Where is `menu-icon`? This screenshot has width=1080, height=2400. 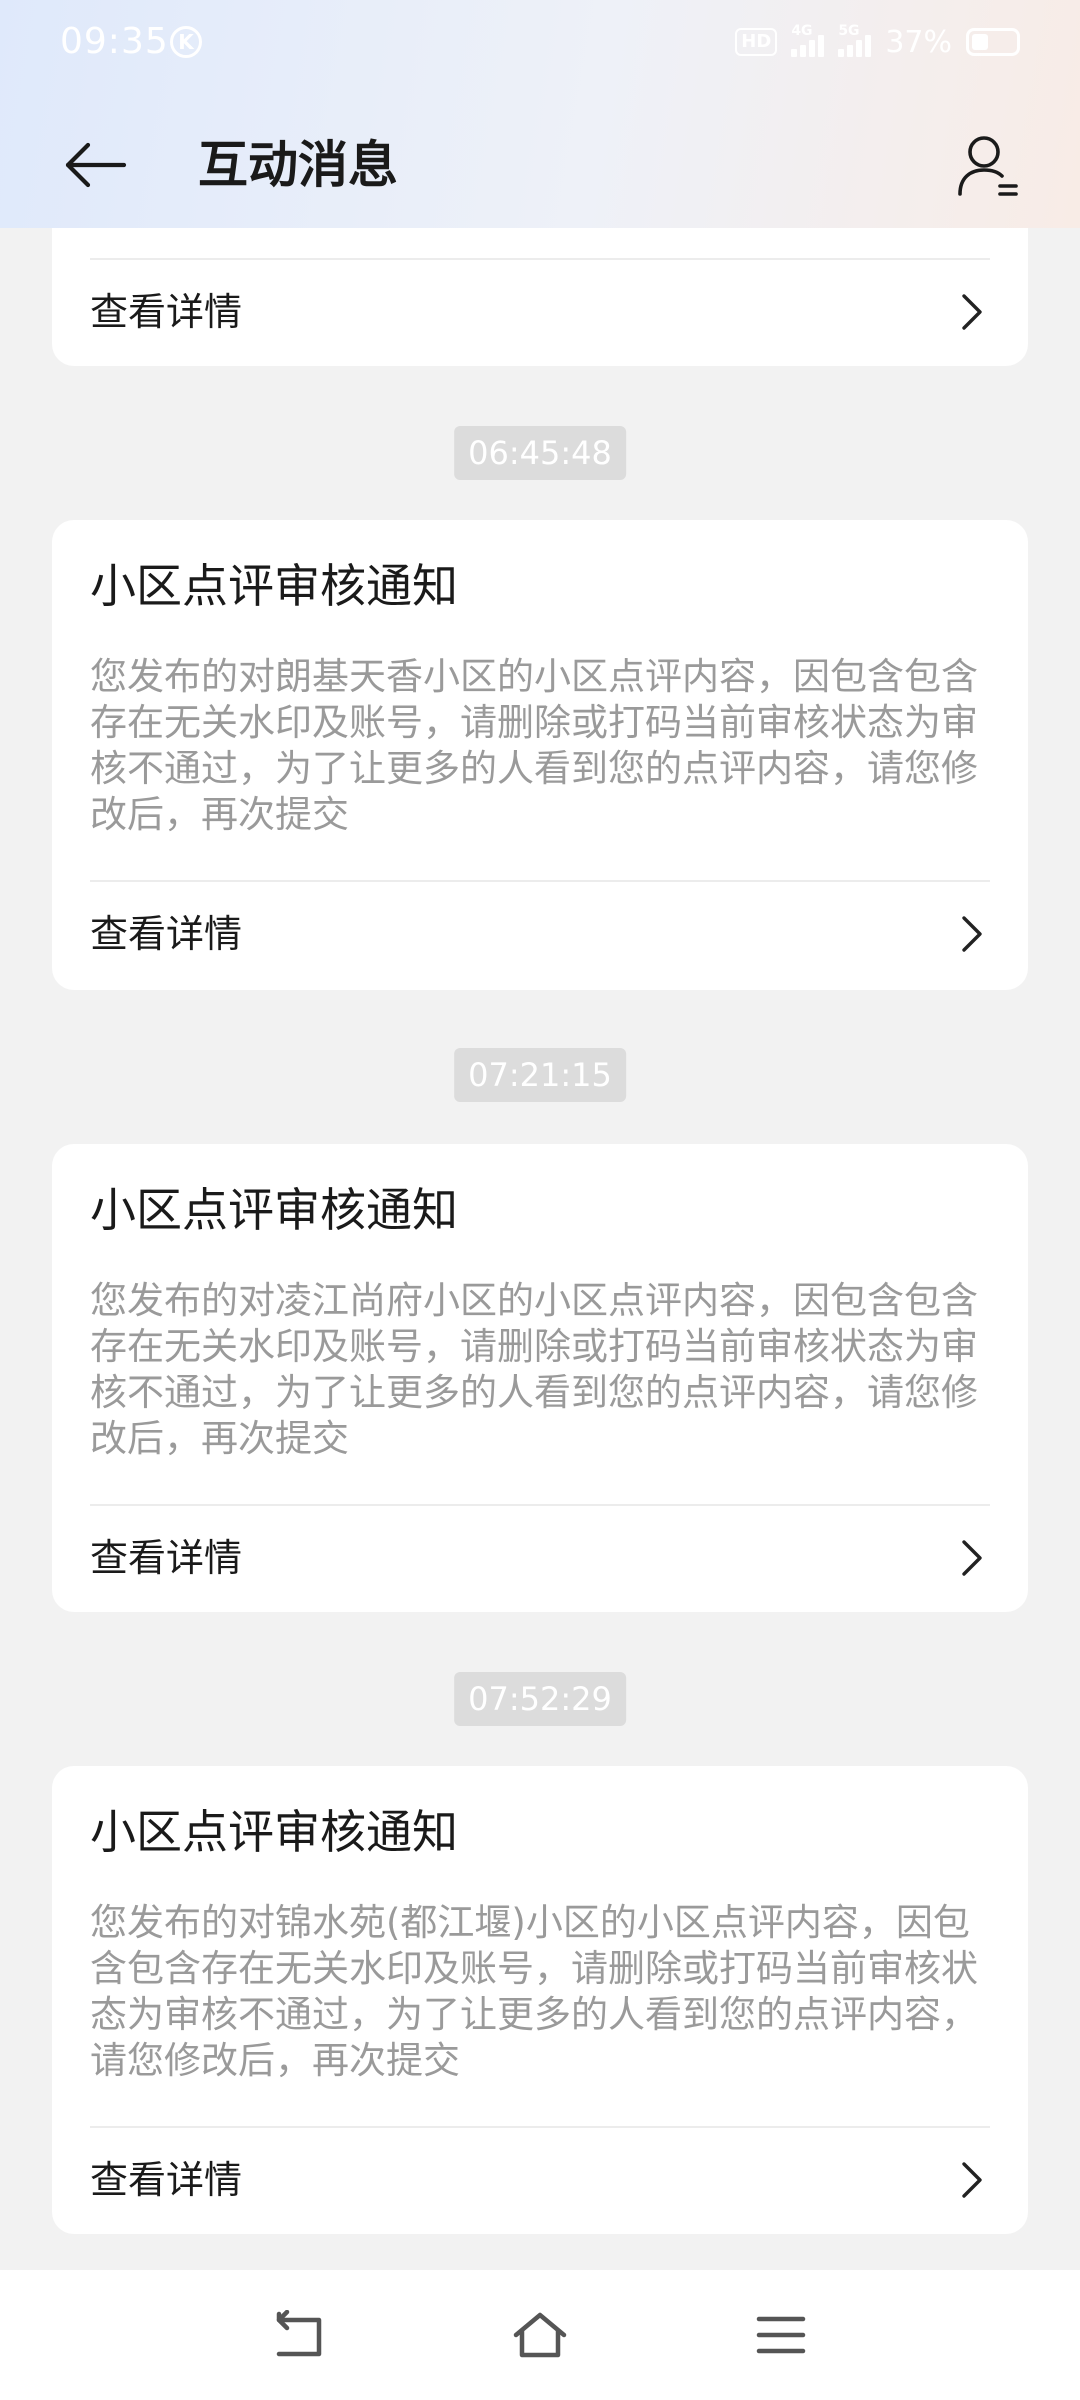
menu-icon is located at coordinates (781, 2335).